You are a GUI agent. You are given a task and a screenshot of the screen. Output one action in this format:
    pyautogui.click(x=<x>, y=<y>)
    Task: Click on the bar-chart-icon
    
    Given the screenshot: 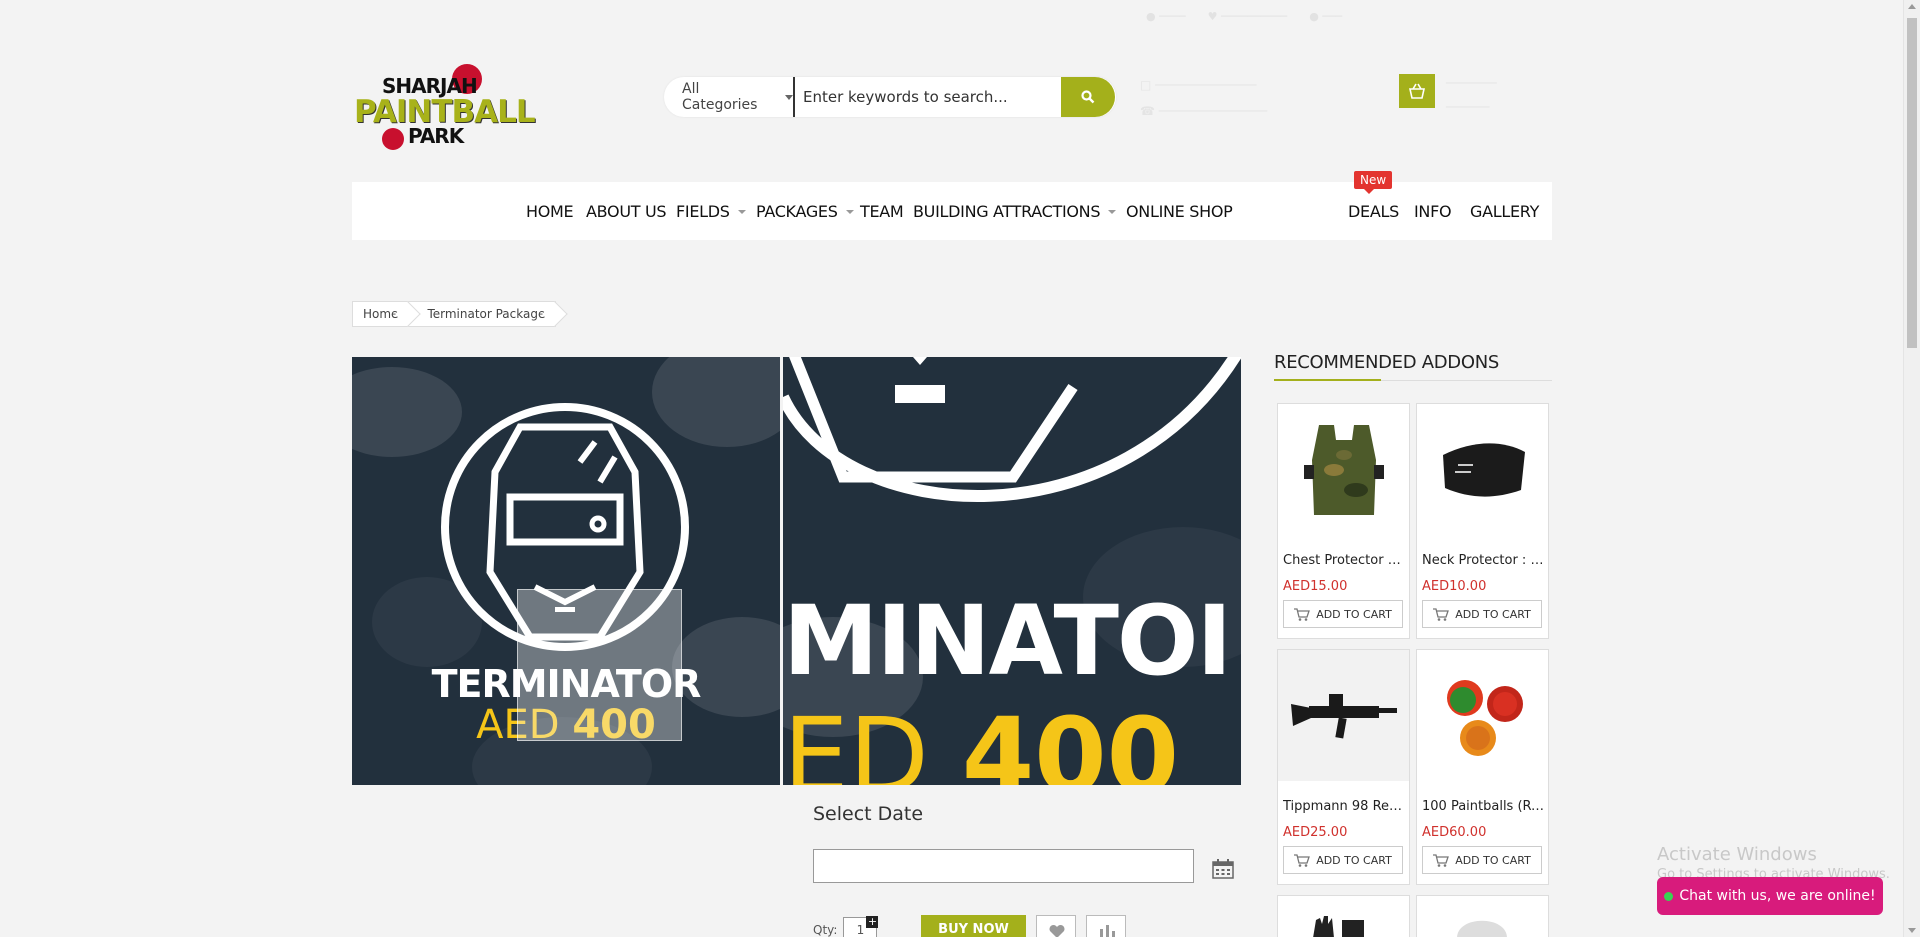 What is the action you would take?
    pyautogui.click(x=1107, y=931)
    